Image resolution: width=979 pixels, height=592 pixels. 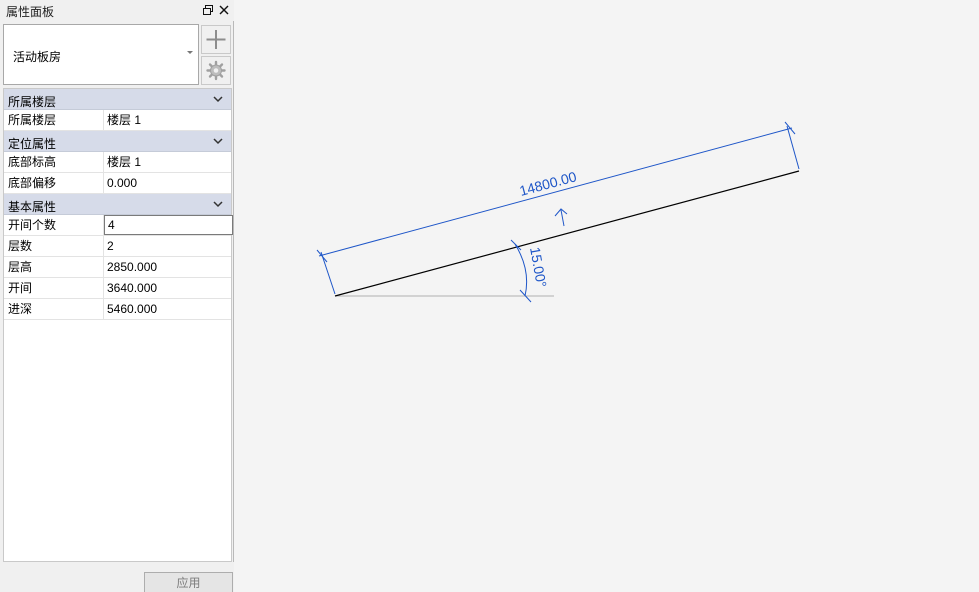 I want to click on type-selector-dropdown: 活动板房, so click(x=101, y=54).